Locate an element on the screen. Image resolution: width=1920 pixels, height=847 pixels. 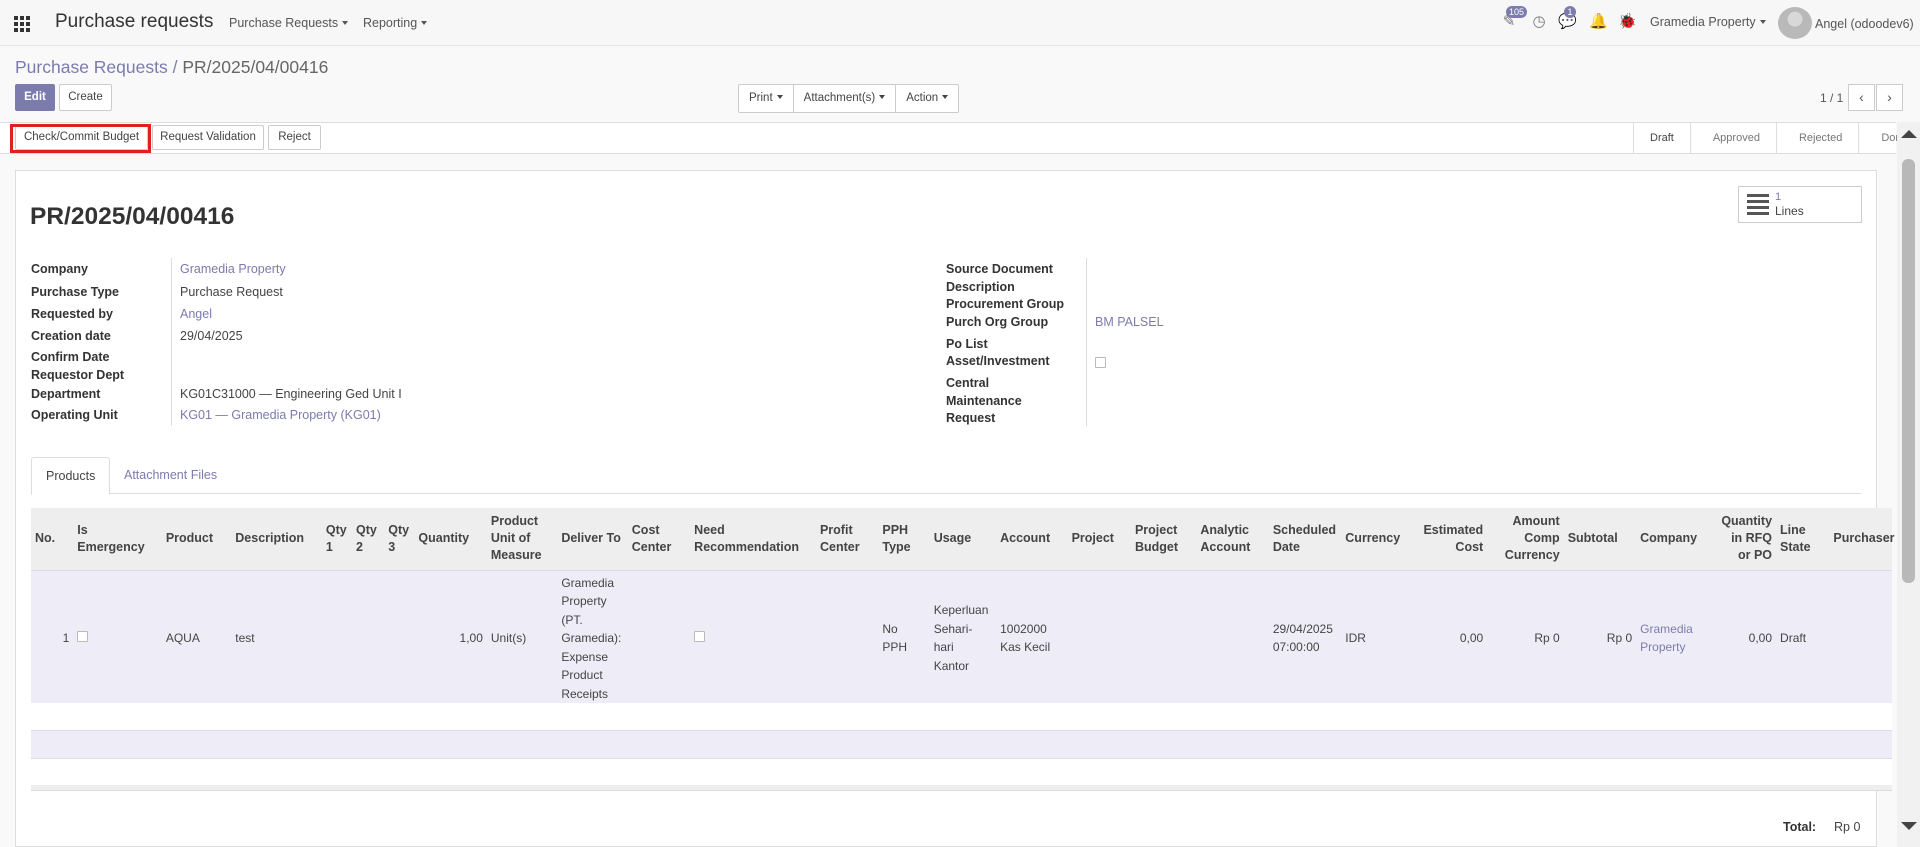
scrollbar-thumb is located at coordinates (1908, 371).